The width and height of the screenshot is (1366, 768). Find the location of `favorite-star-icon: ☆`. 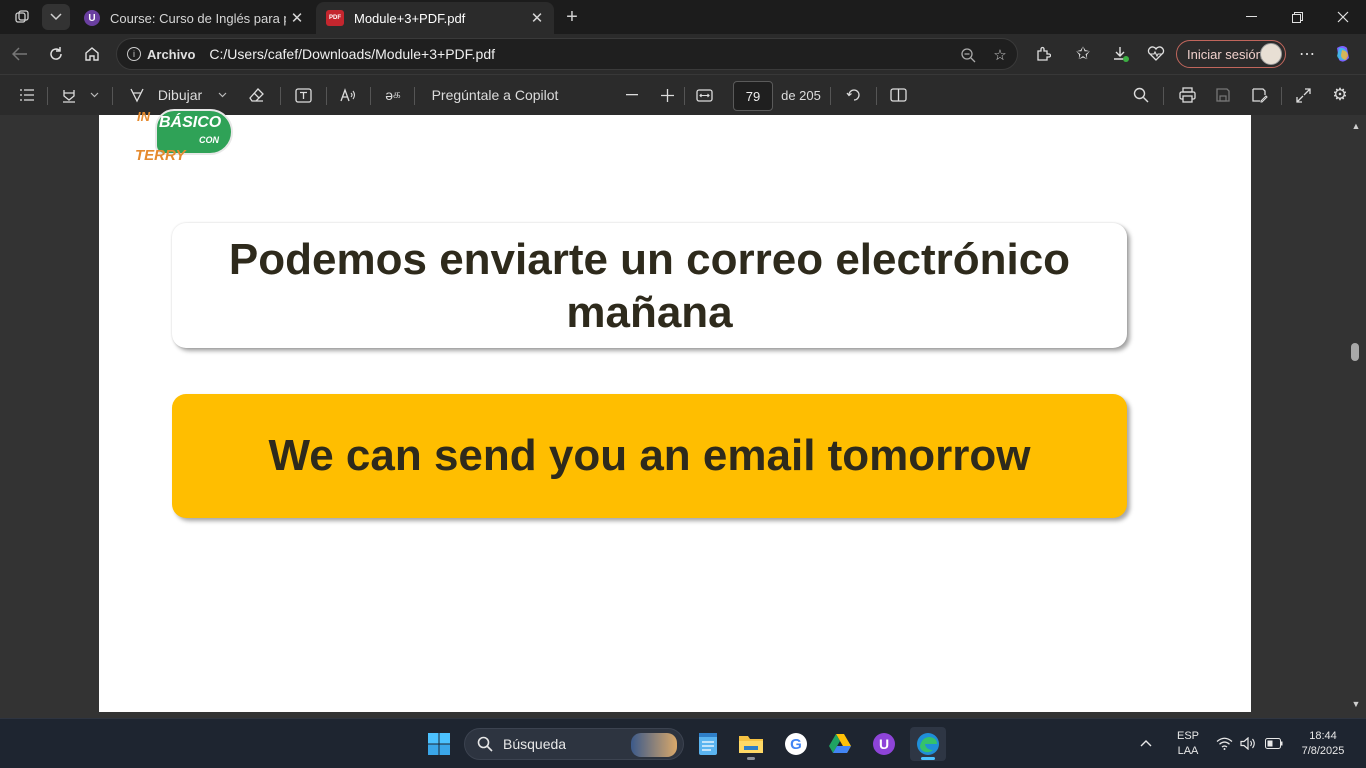

favorite-star-icon: ☆ is located at coordinates (1000, 55).